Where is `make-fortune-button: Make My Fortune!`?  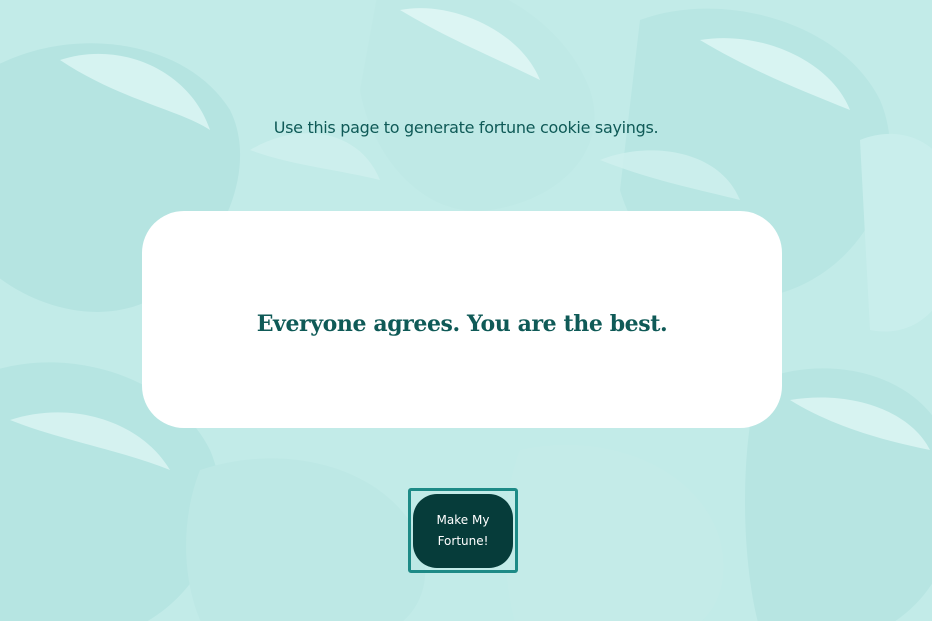
make-fortune-button: Make My Fortune! is located at coordinates (463, 530).